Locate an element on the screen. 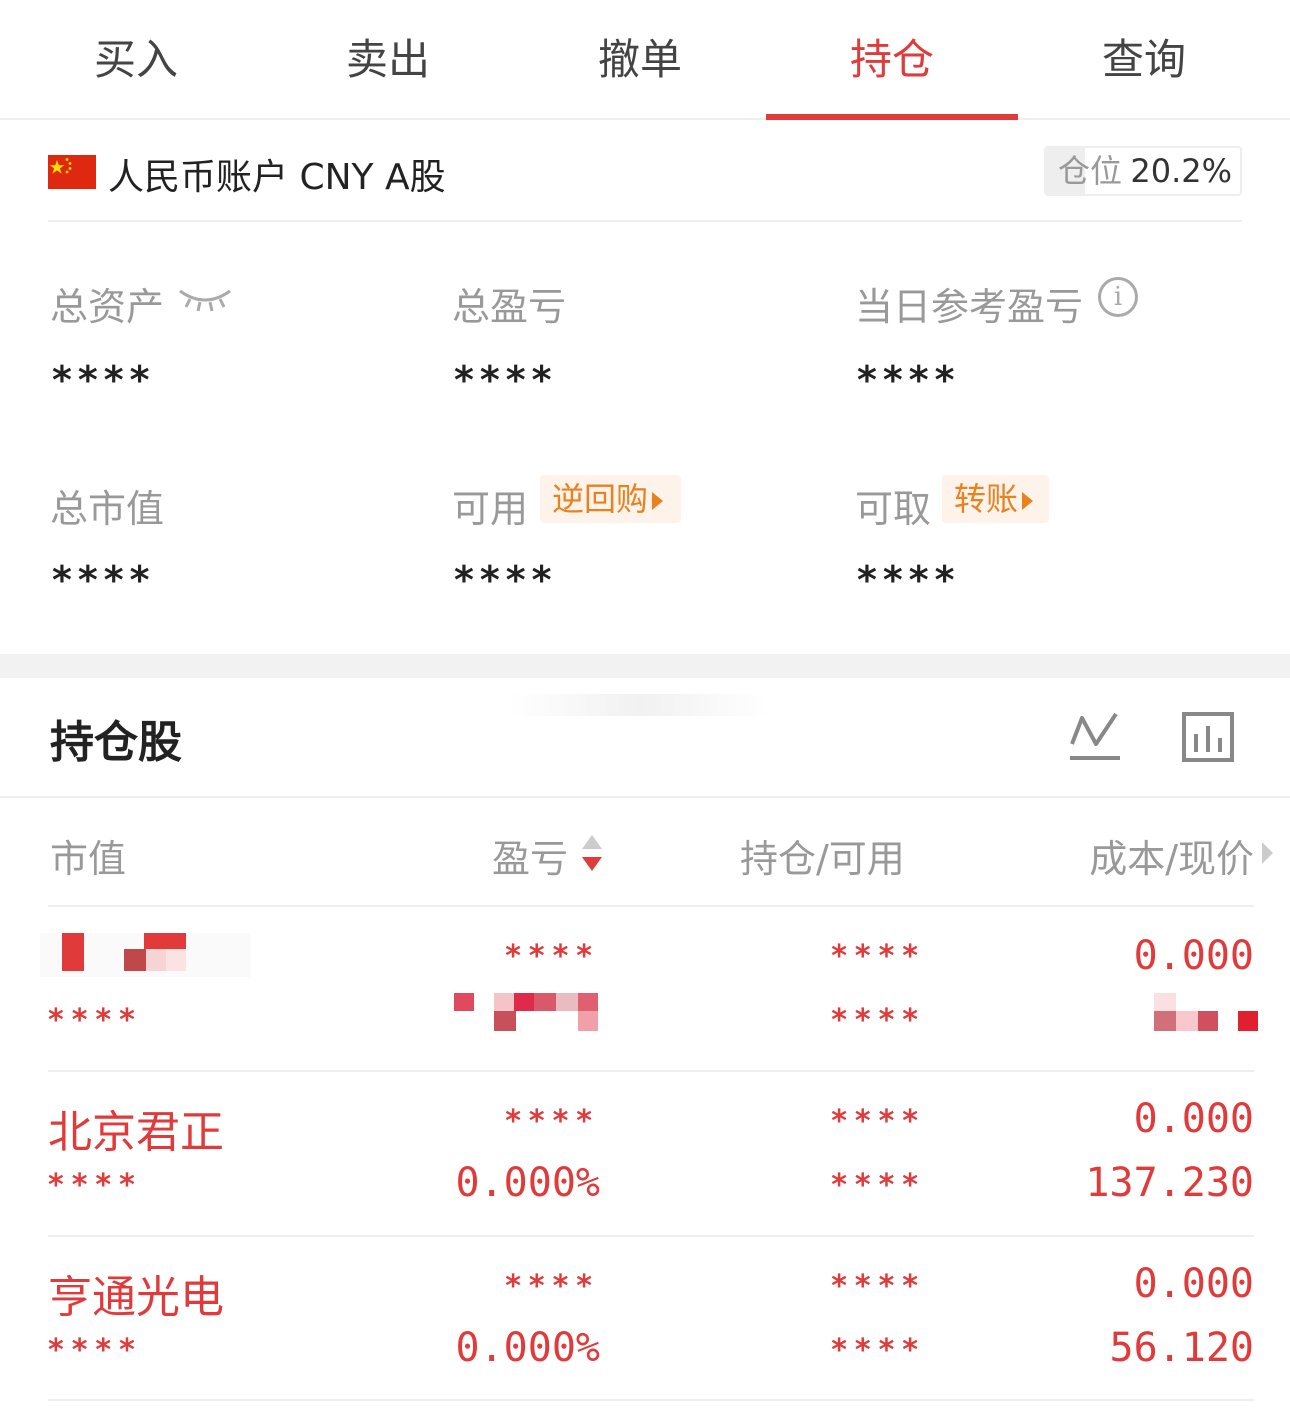  eye-closed-icon is located at coordinates (205, 298).